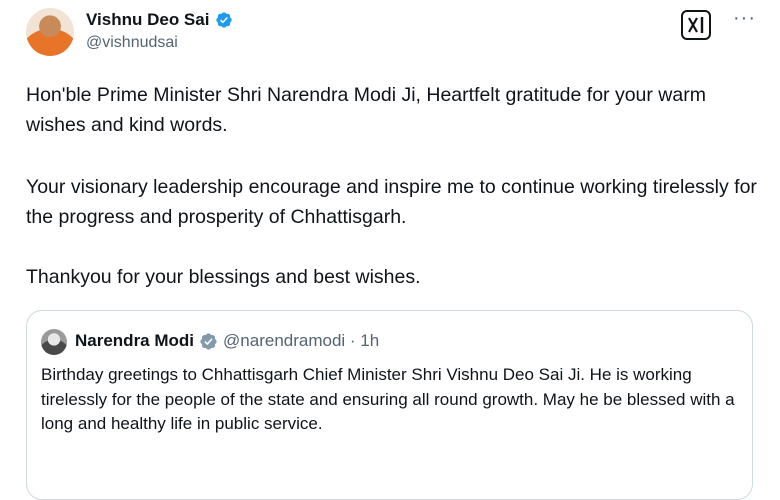 The image size is (780, 500). What do you see at coordinates (301, 341) in the screenshot?
I see `quoted-handle-time: @narendramodi · 1h` at bounding box center [301, 341].